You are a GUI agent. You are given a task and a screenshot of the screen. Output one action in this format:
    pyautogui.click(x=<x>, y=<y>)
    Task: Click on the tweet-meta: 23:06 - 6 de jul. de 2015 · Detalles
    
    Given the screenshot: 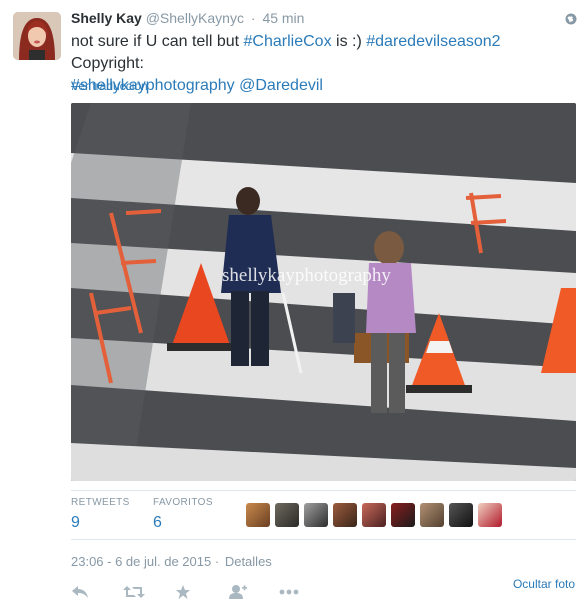 What is the action you would take?
    pyautogui.click(x=171, y=561)
    